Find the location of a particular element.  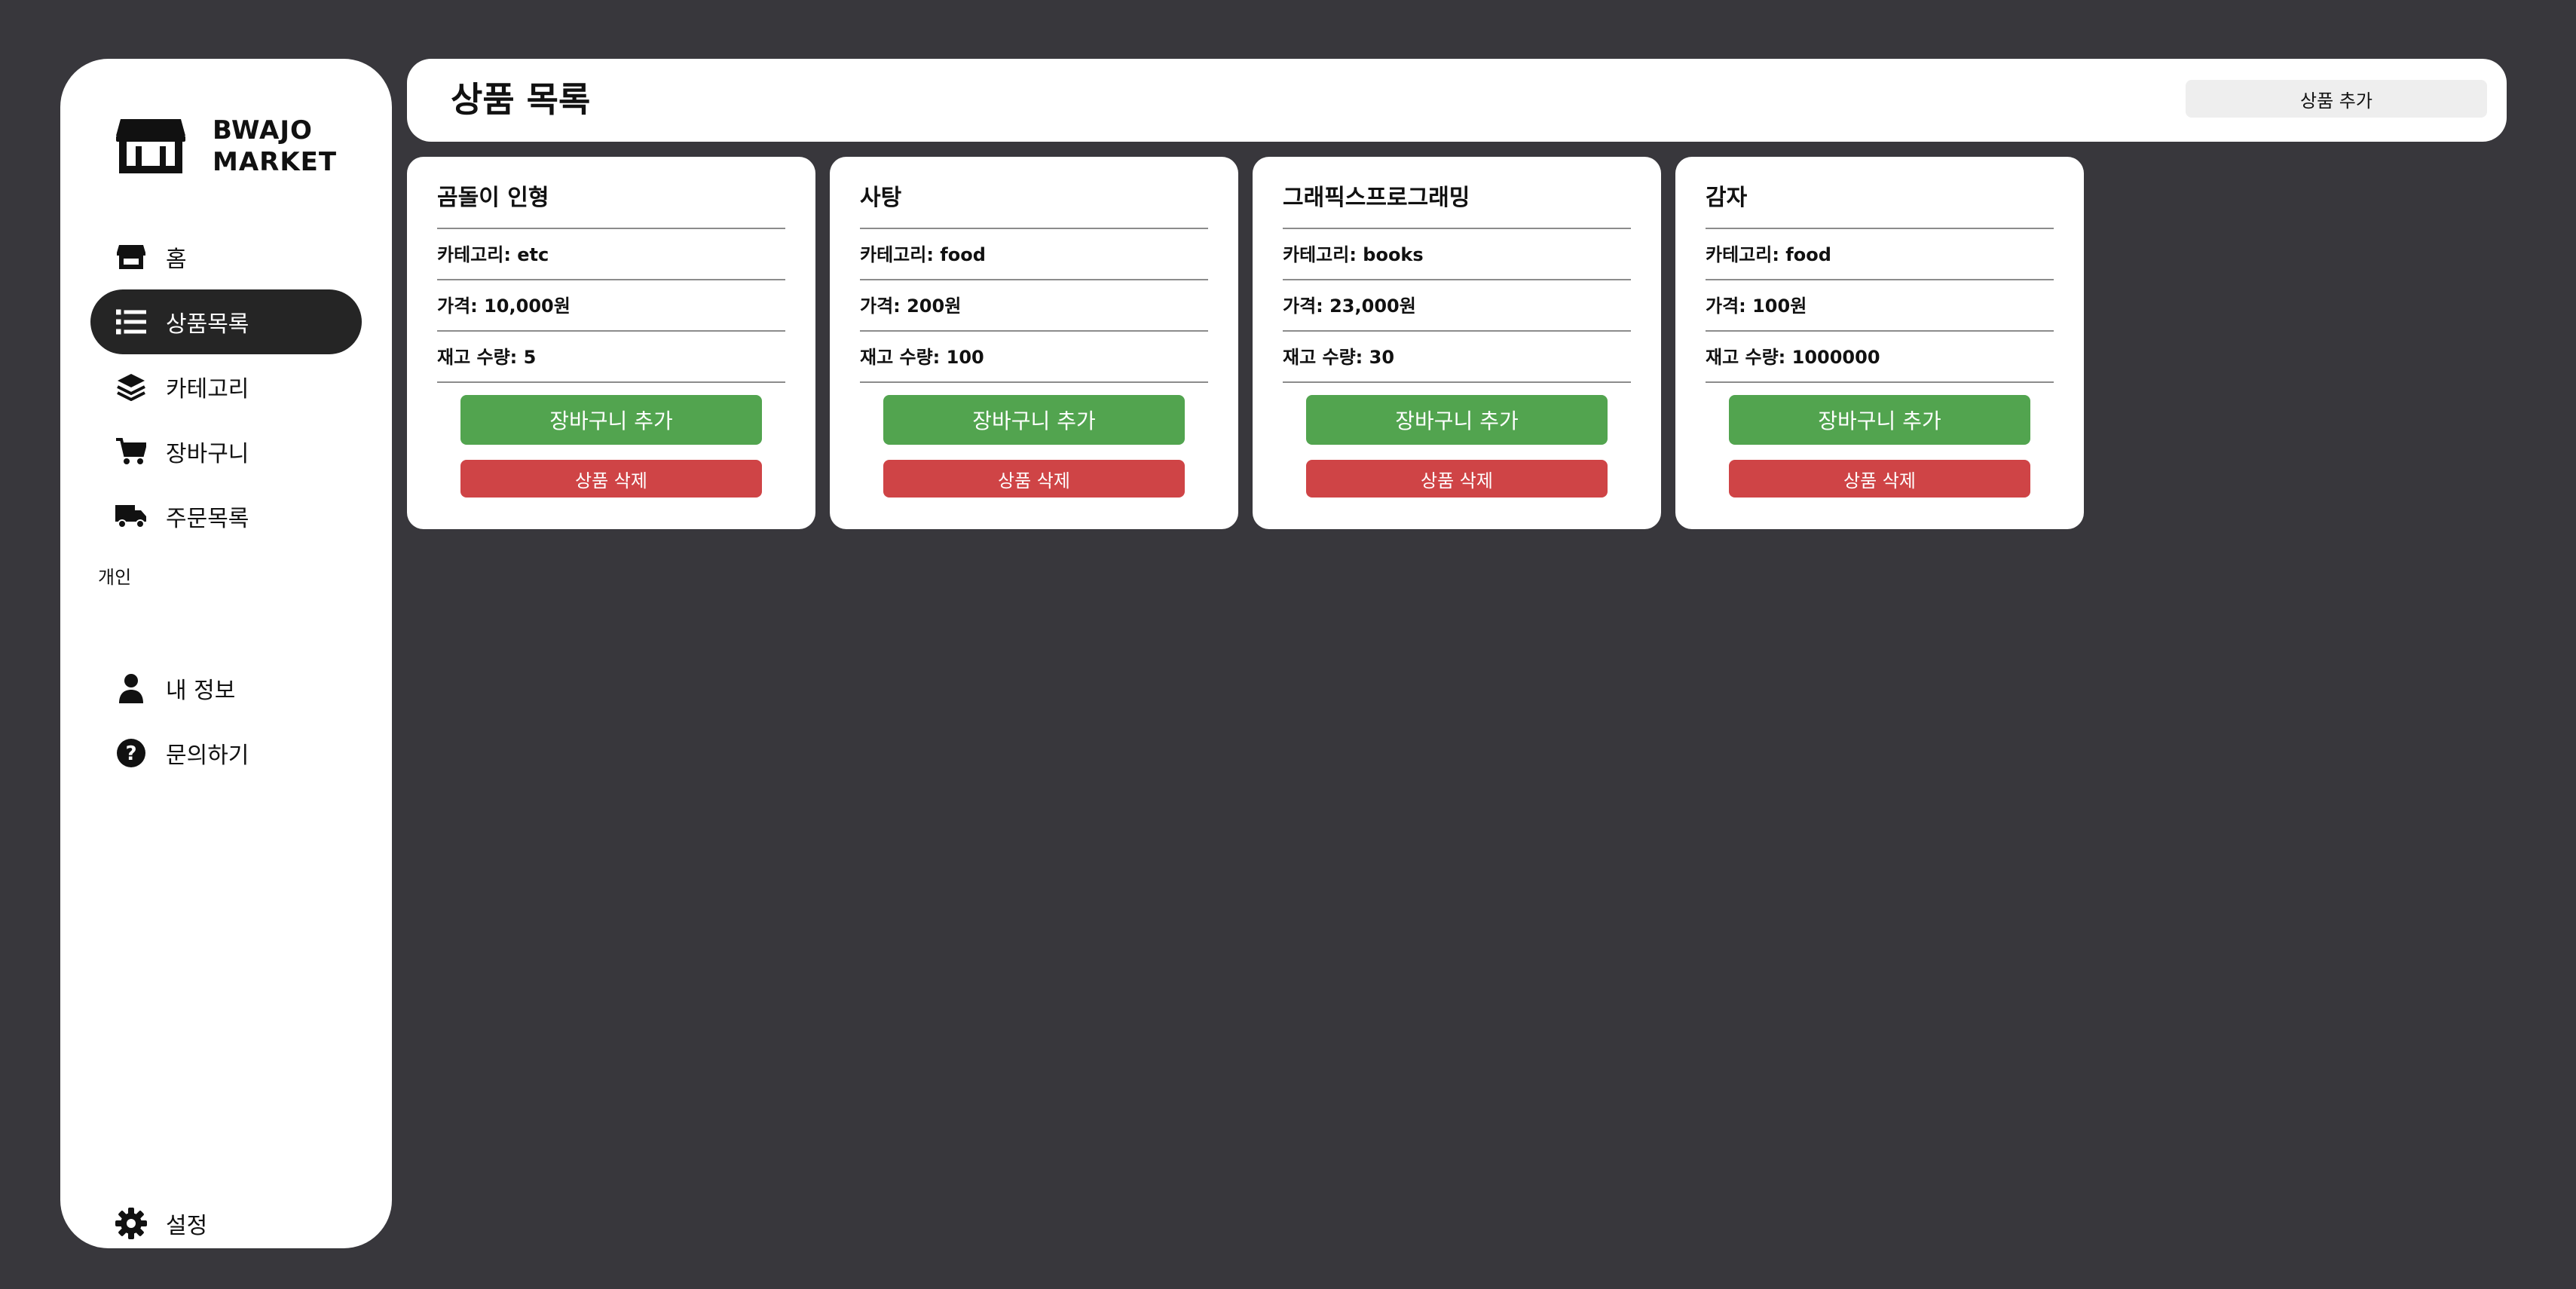

sidebar-item-home: 홈 is located at coordinates (226, 257).